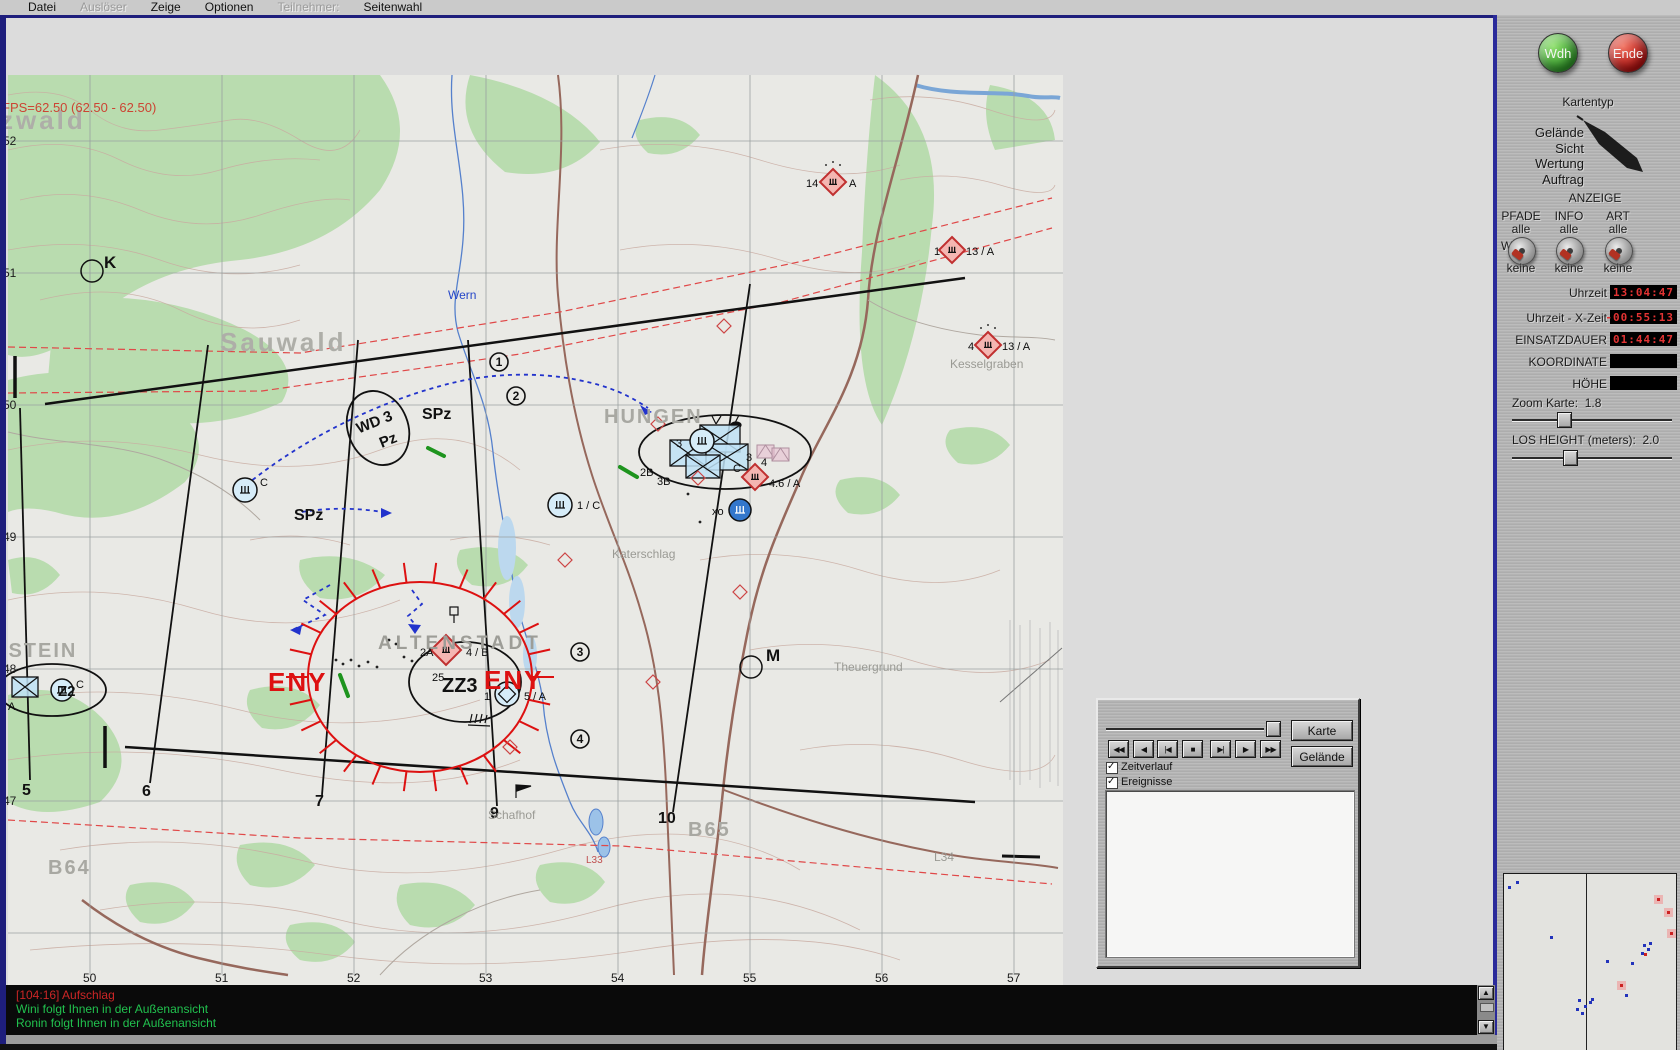  I want to click on map-place-label: B64, so click(69, 868).